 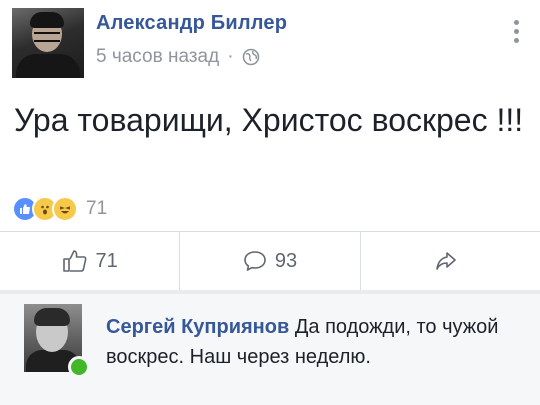 I want to click on share-button, so click(x=450, y=261).